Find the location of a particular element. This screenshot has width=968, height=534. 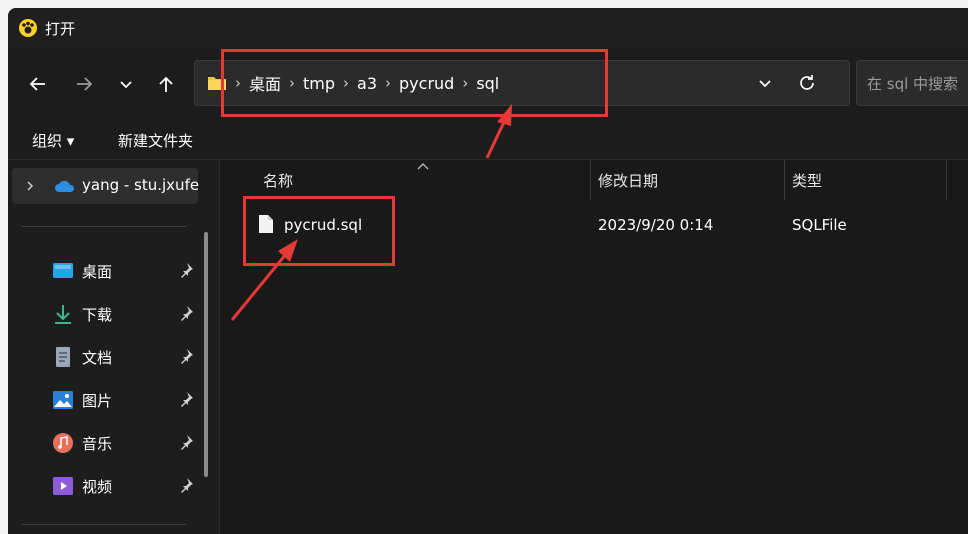

back-button is located at coordinates (38, 84).